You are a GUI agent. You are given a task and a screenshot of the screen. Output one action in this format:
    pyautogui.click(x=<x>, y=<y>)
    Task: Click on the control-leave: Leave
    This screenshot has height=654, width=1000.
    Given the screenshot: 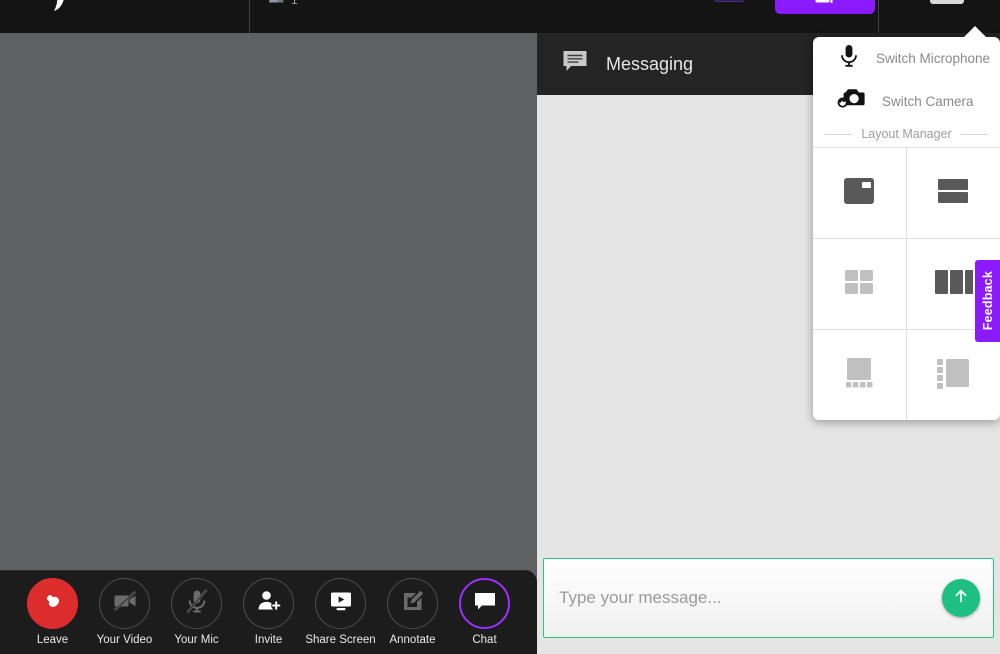 What is the action you would take?
    pyautogui.click(x=53, y=612)
    